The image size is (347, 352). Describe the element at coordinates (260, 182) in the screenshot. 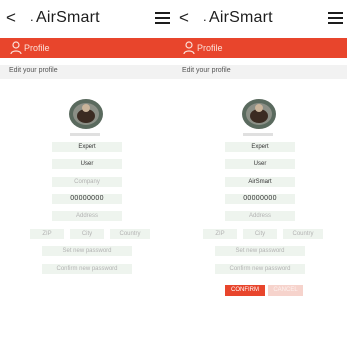

I see `company-field: AirSmart` at that location.